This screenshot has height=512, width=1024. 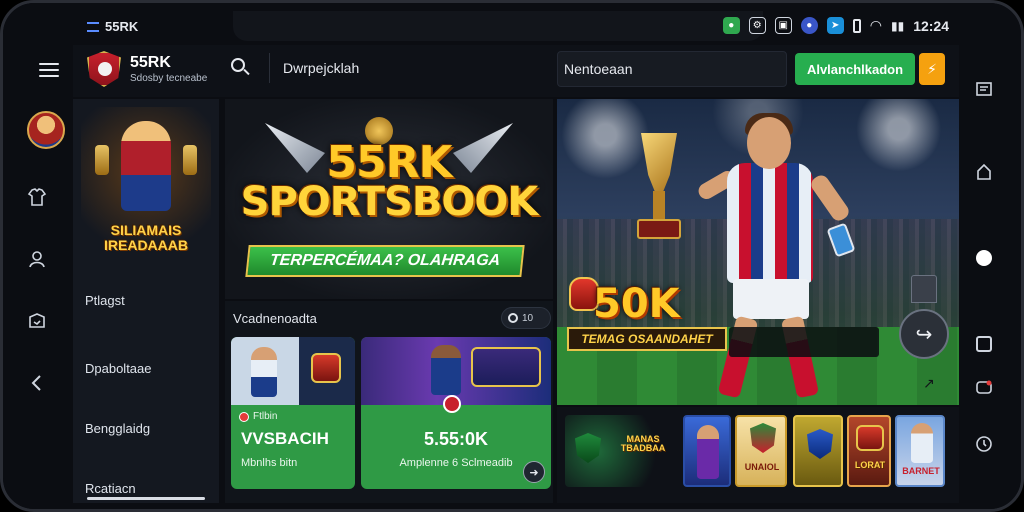 I want to click on list-icon, so click(x=93, y=26).